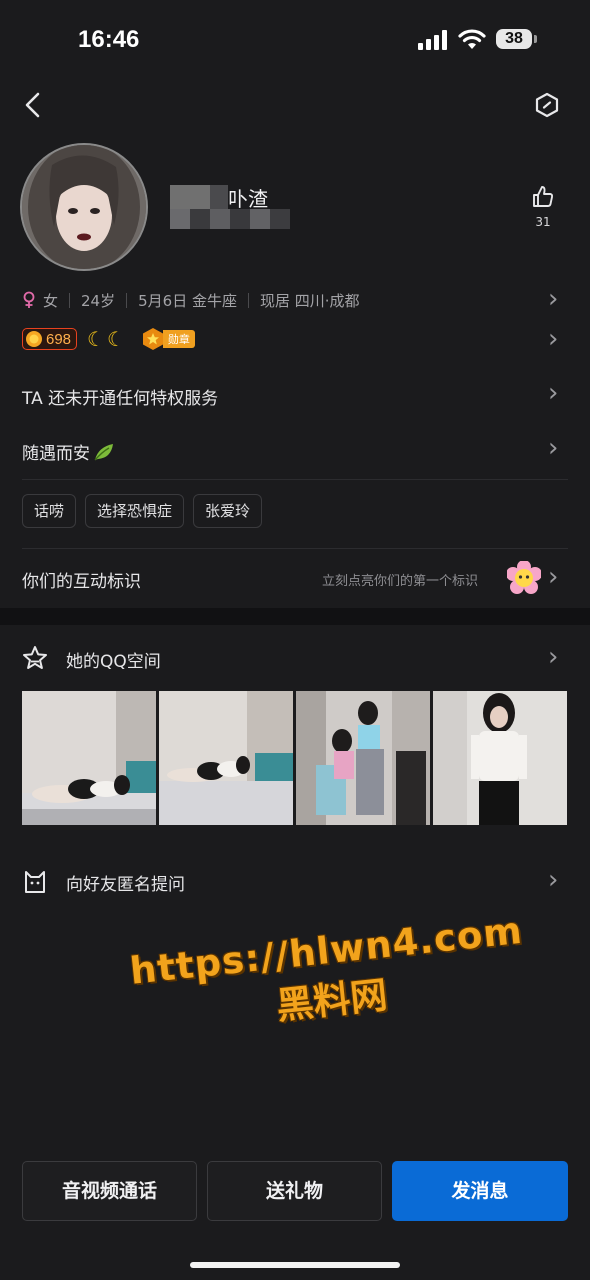 The height and width of the screenshot is (1280, 590). What do you see at coordinates (547, 105) in the screenshot?
I see `settings-hexagon-icon` at bounding box center [547, 105].